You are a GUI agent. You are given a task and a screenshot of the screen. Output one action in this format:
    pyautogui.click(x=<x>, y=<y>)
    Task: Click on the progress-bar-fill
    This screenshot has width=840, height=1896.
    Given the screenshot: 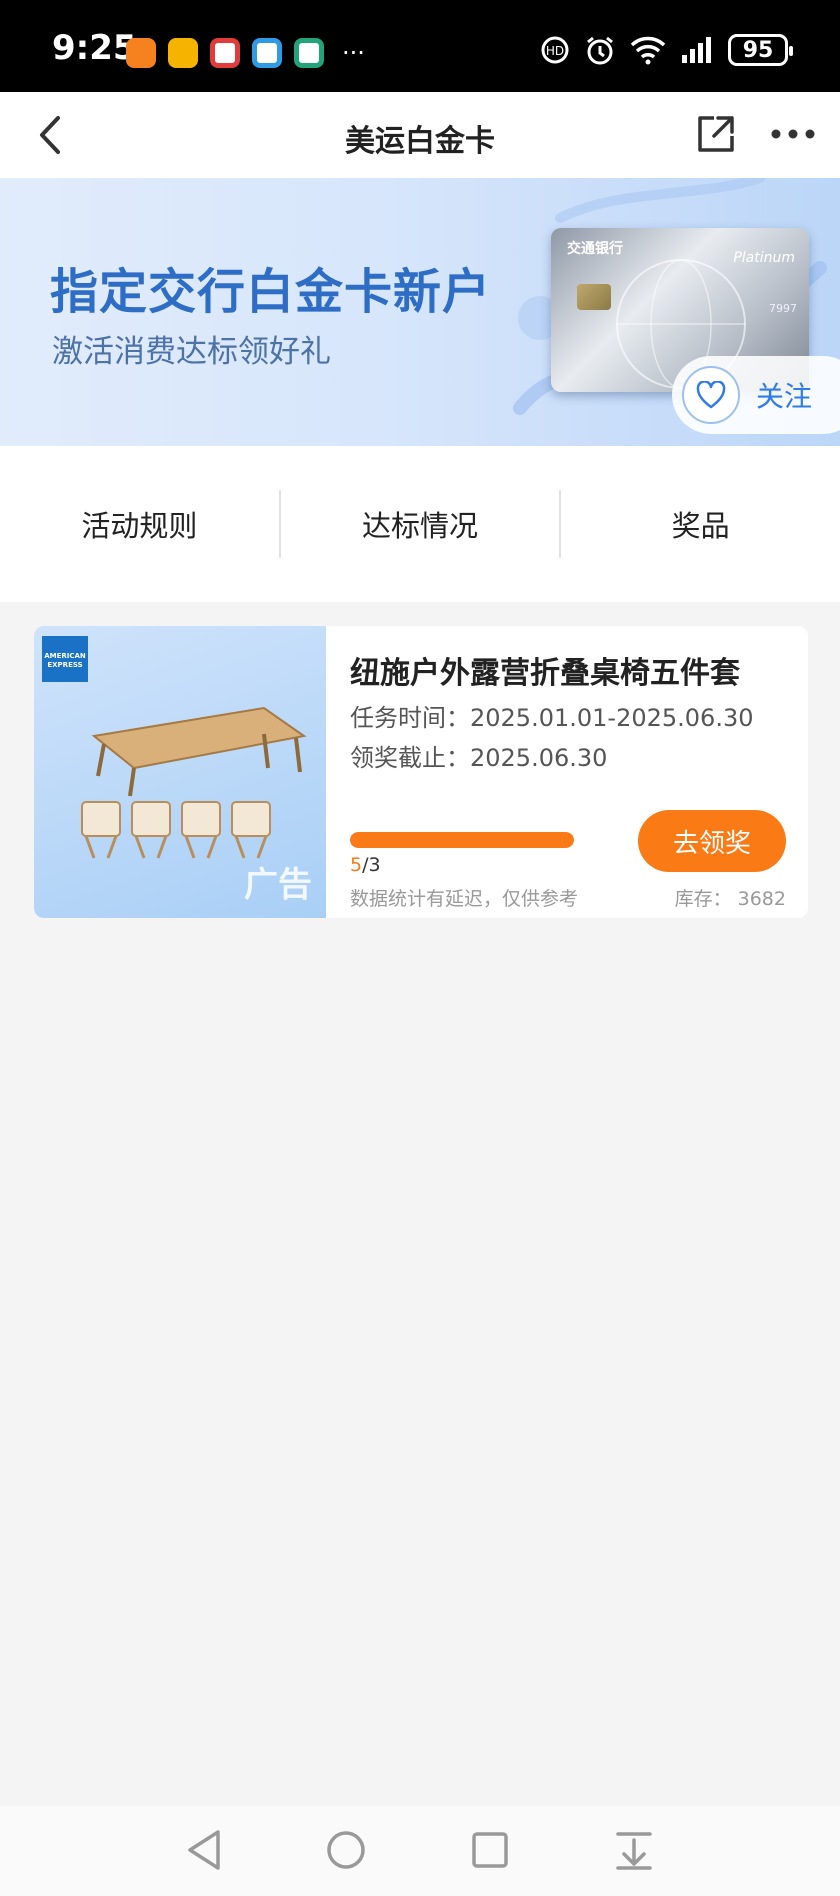 What is the action you would take?
    pyautogui.click(x=462, y=840)
    